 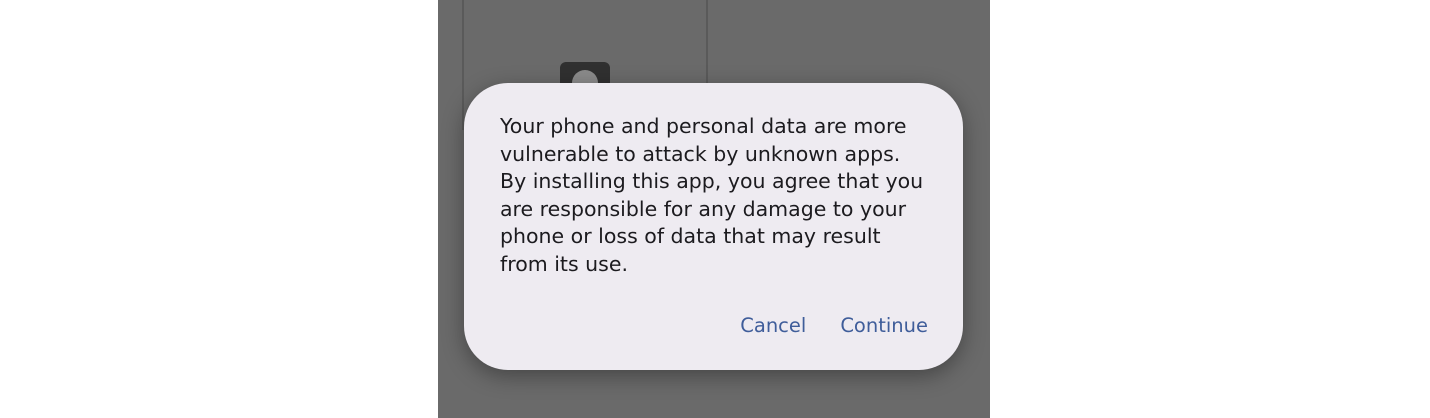 What do you see at coordinates (884, 326) in the screenshot?
I see `continue-button: Continue` at bounding box center [884, 326].